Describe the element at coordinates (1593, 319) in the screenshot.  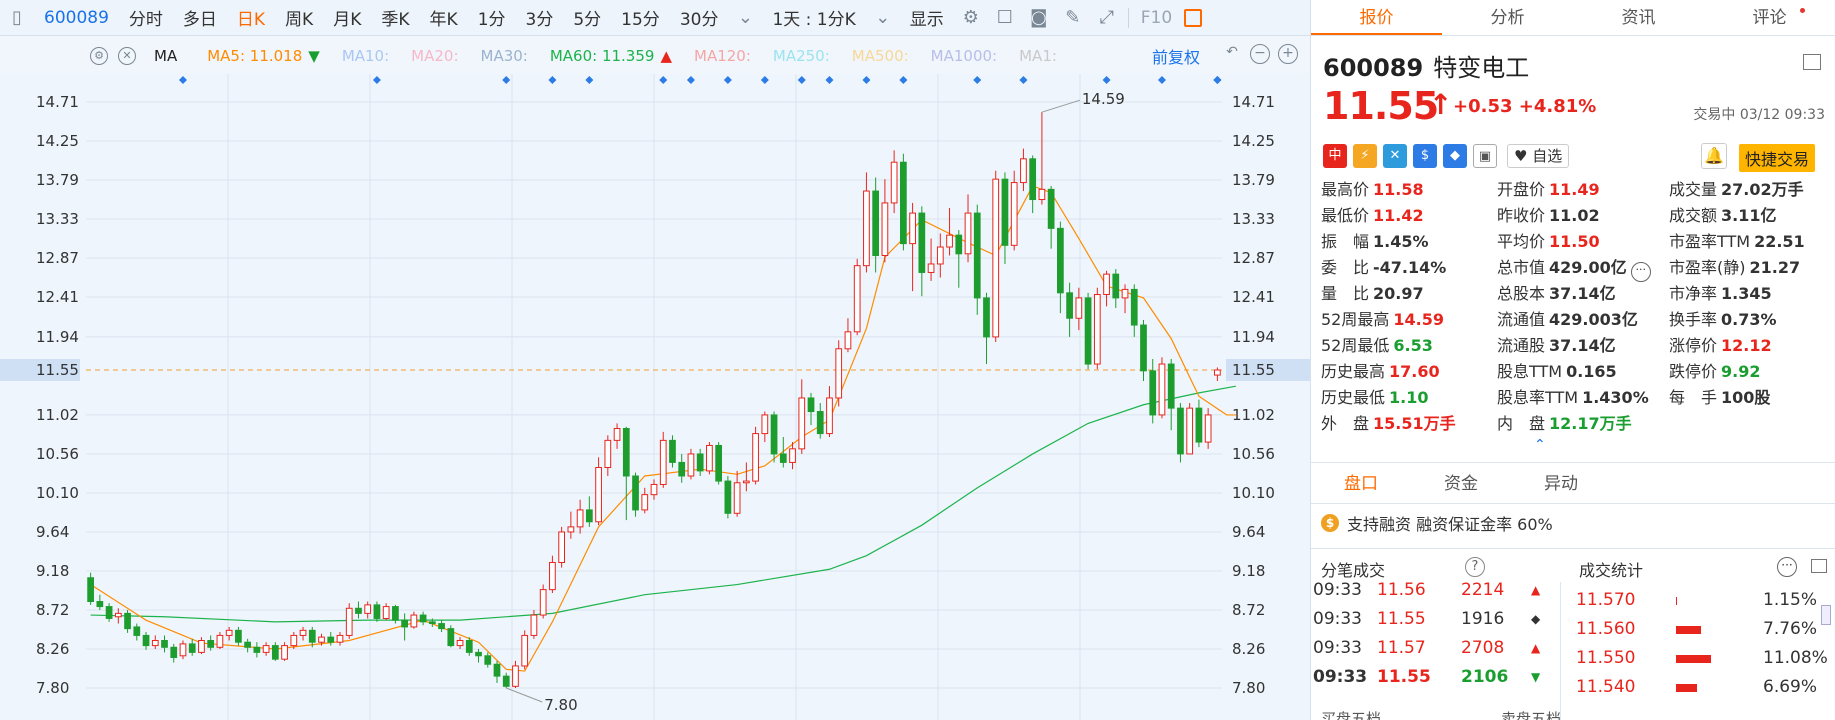
I see `quote-value: 429.003亿` at that location.